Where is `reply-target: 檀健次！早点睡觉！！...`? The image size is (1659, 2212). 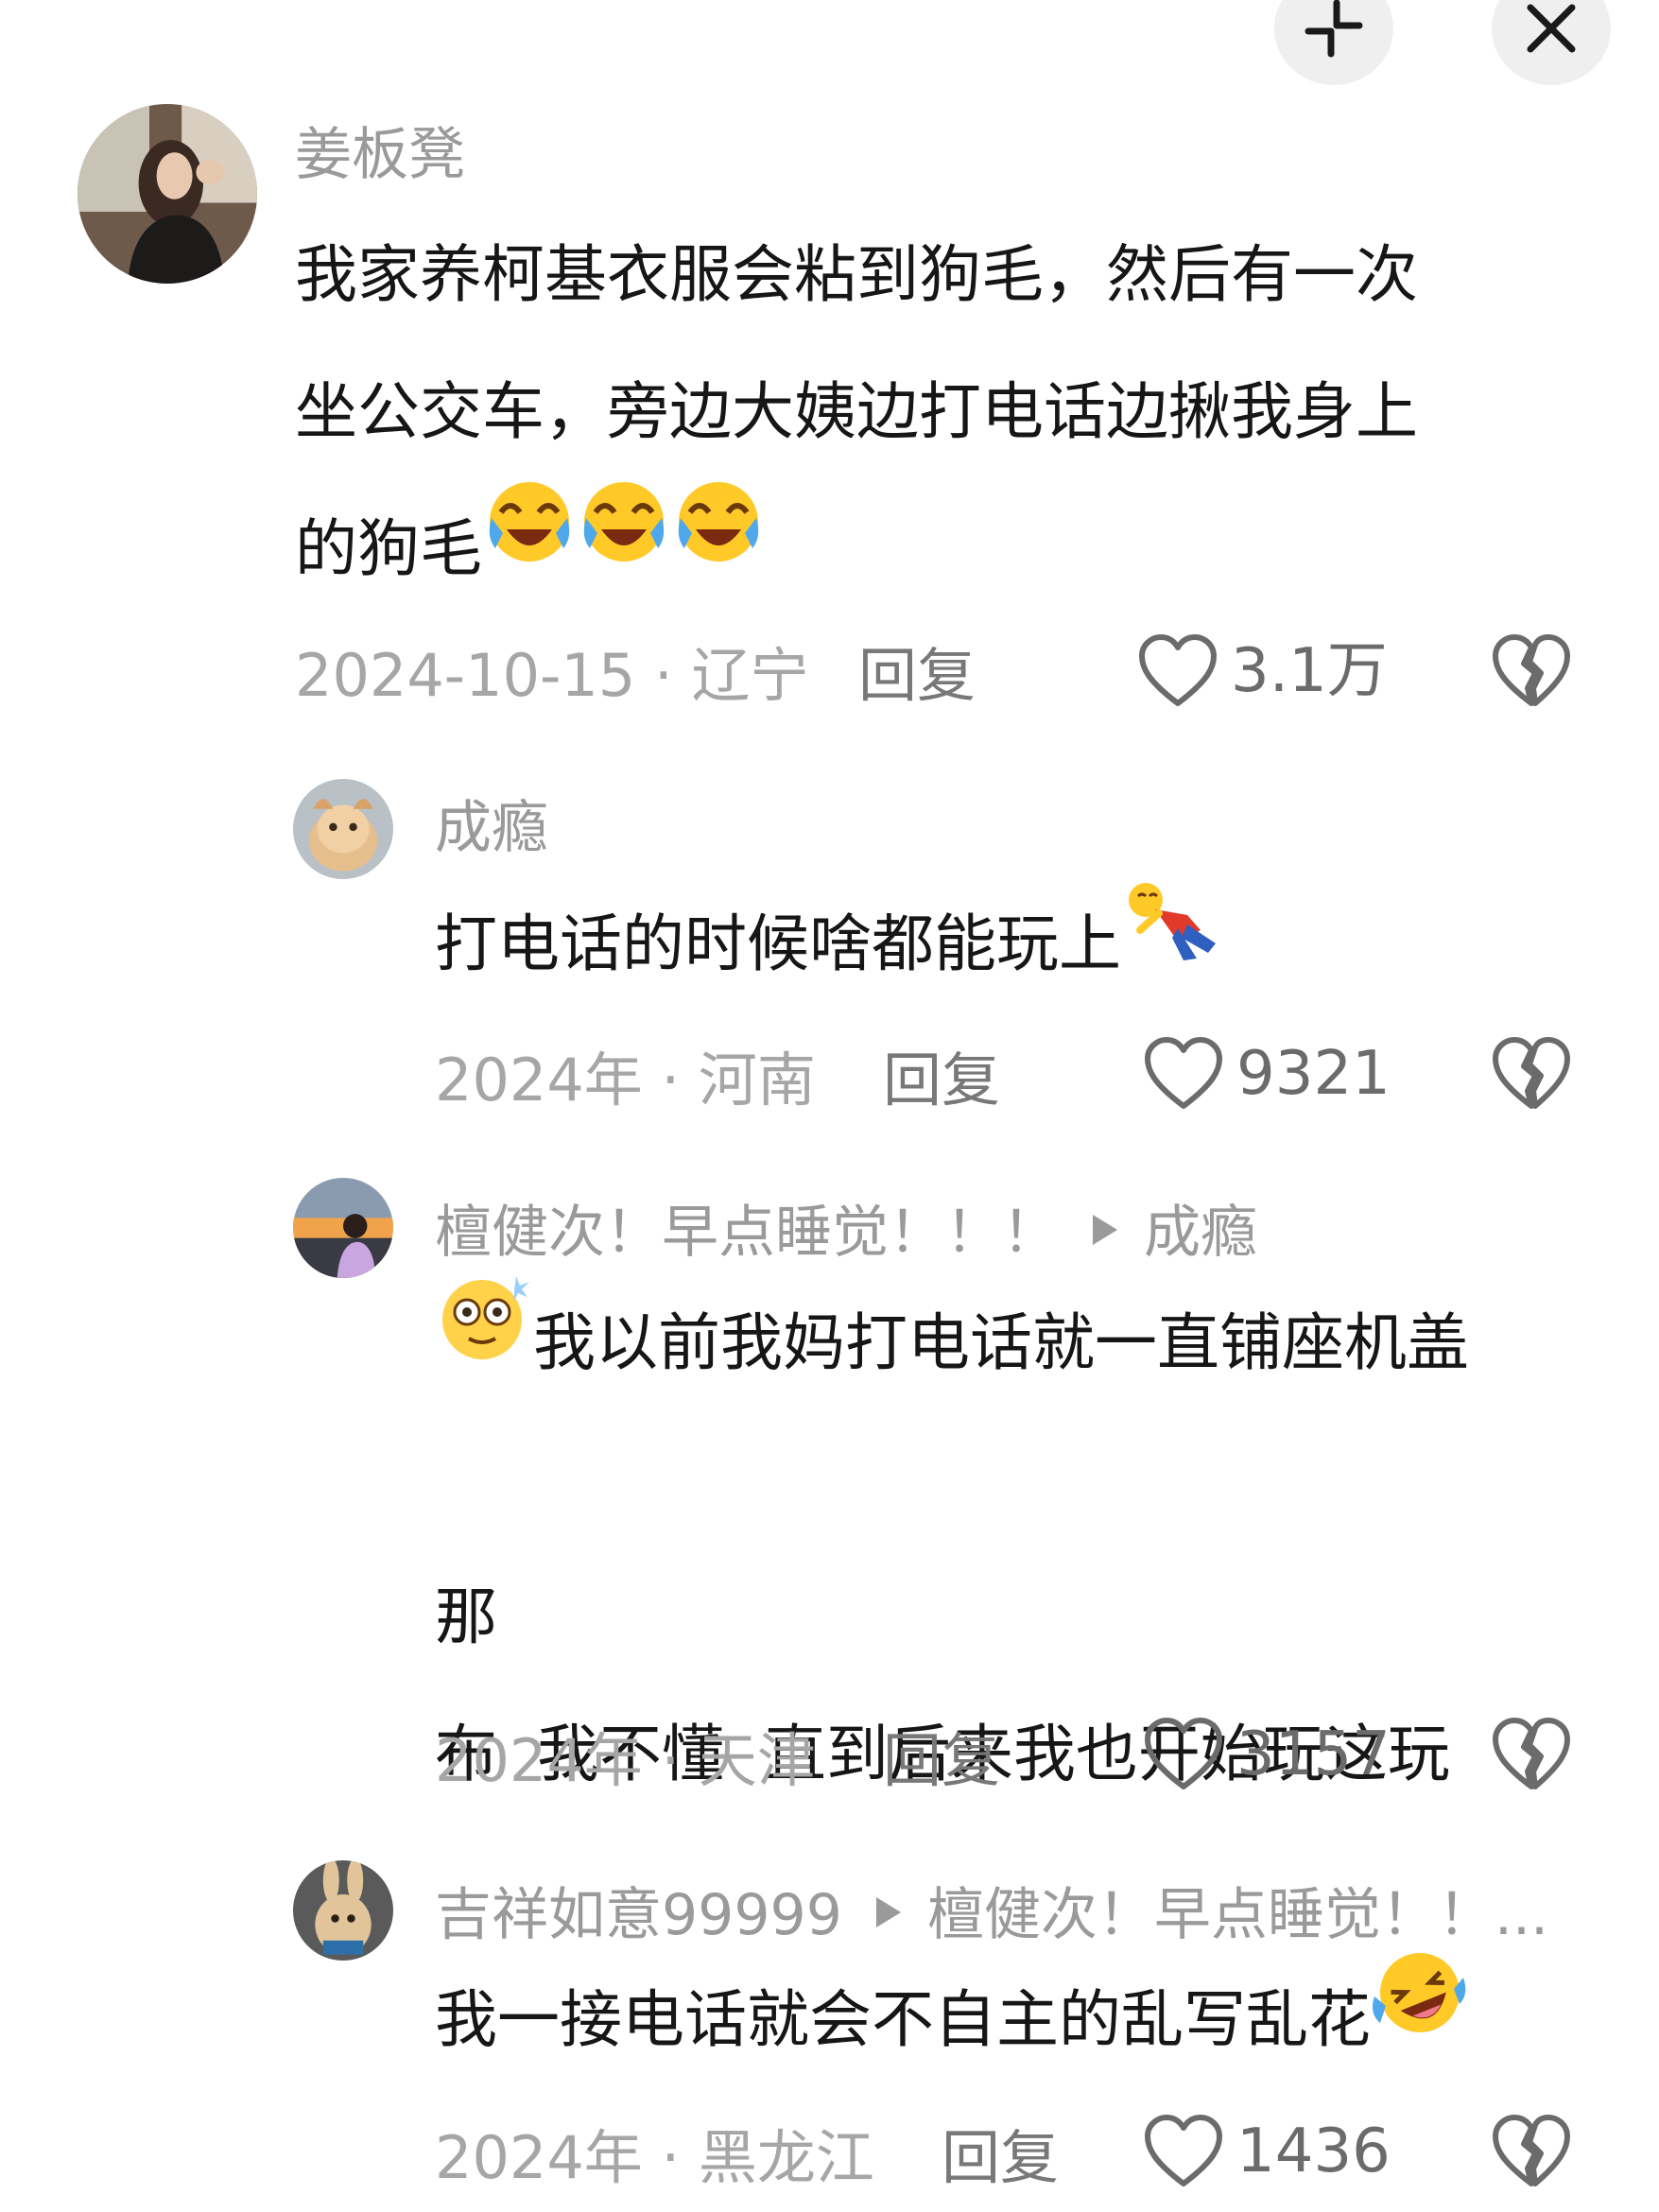 reply-target: 檀健次！早点睡觉！！... is located at coordinates (1237, 1915).